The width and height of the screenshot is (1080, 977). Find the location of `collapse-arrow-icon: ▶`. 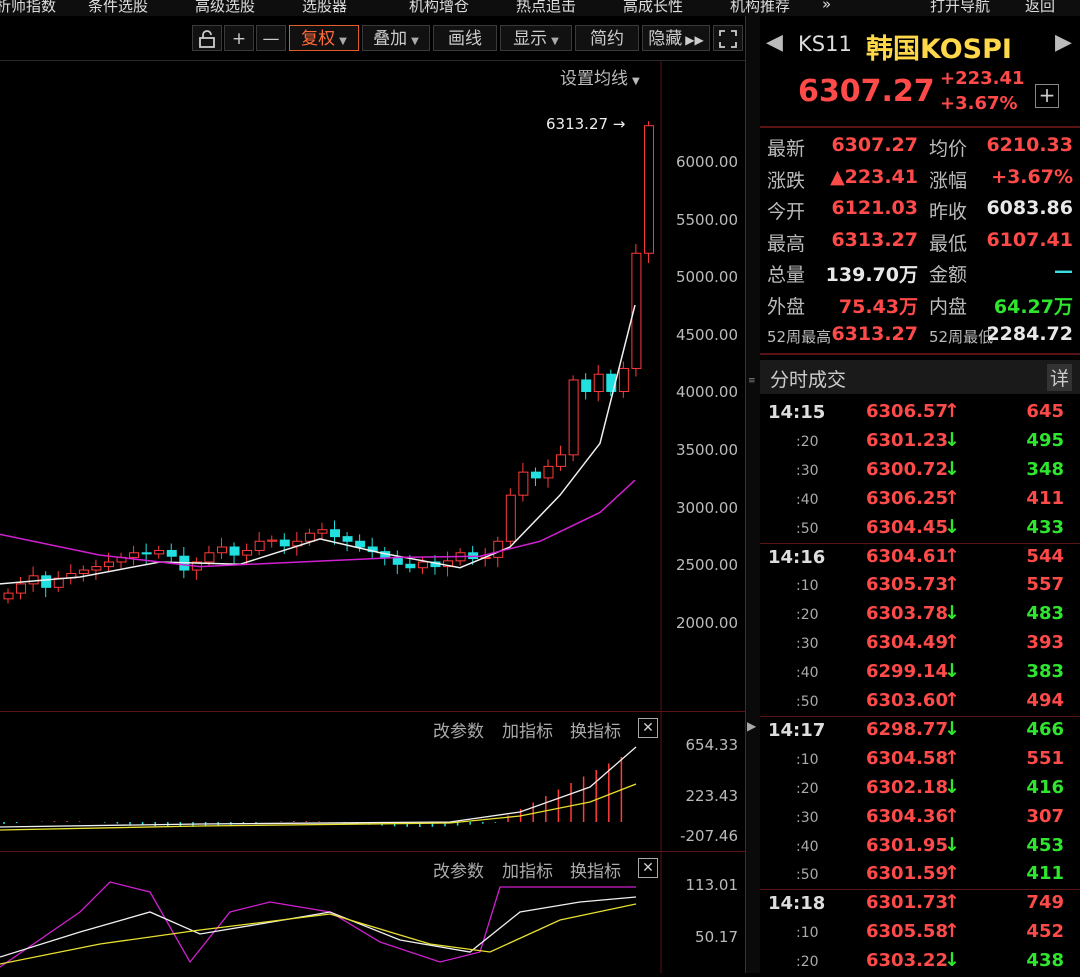

collapse-arrow-icon: ▶ is located at coordinates (751, 726).